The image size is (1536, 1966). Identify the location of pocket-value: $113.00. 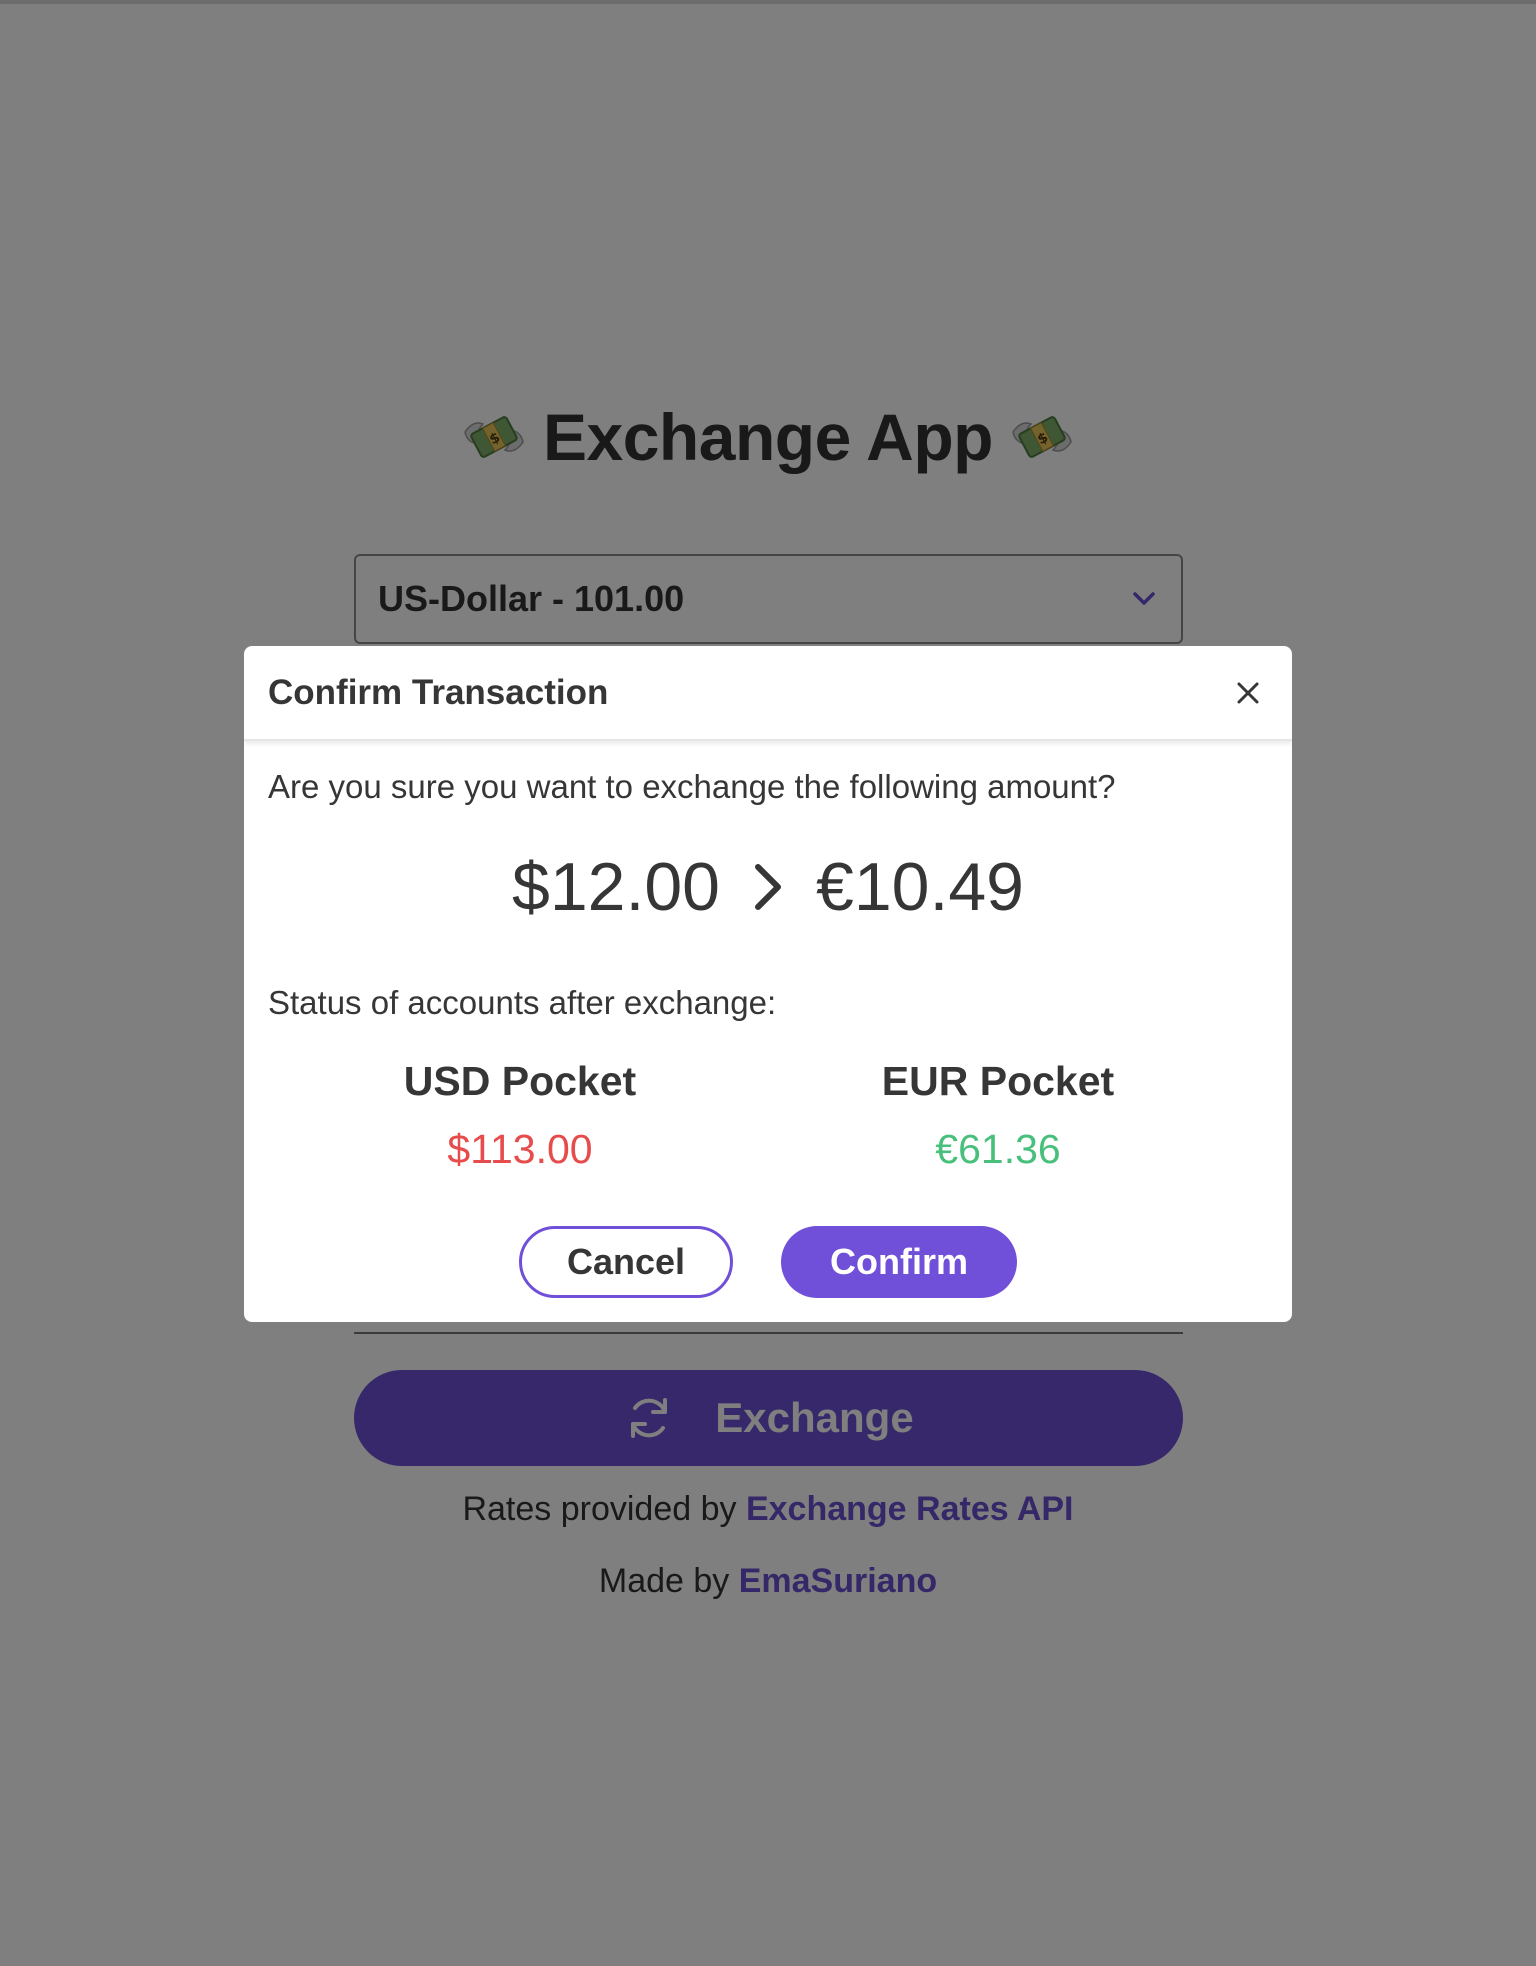
(520, 1149).